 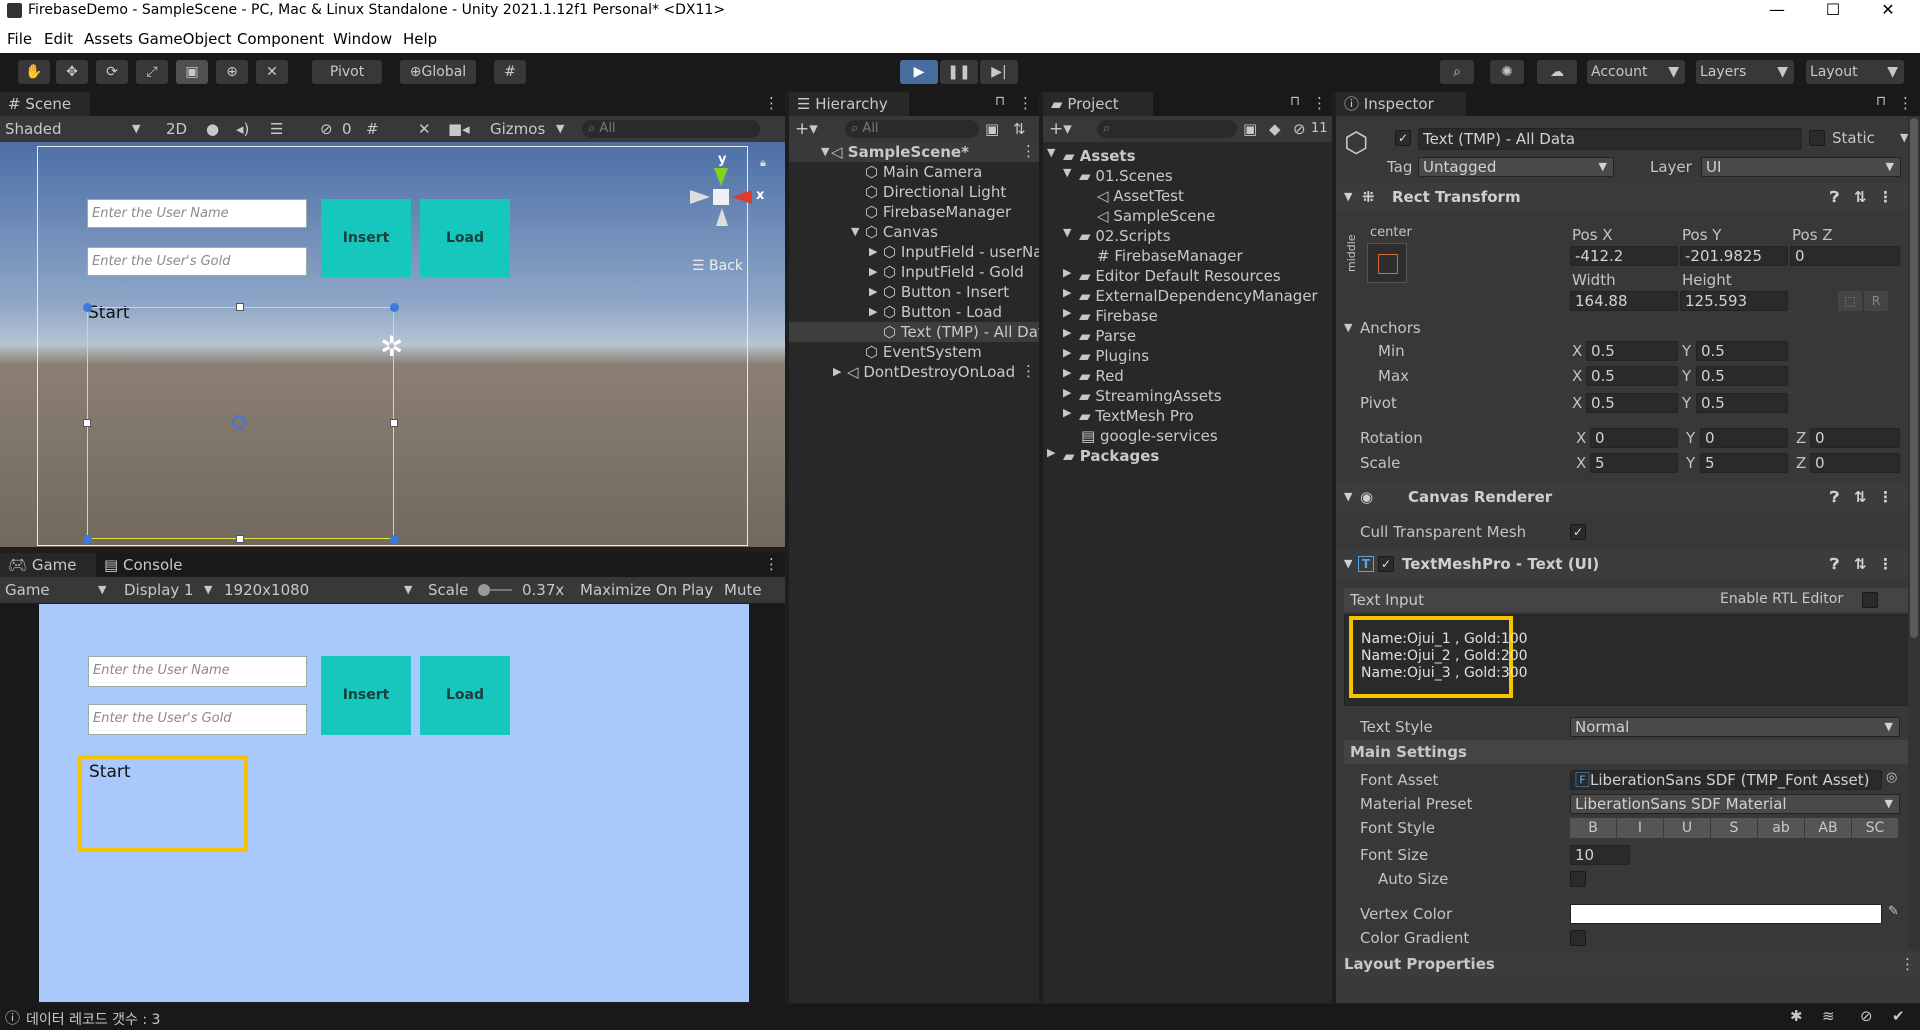 I want to click on search-by-label-icon: ◆, so click(x=1275, y=129).